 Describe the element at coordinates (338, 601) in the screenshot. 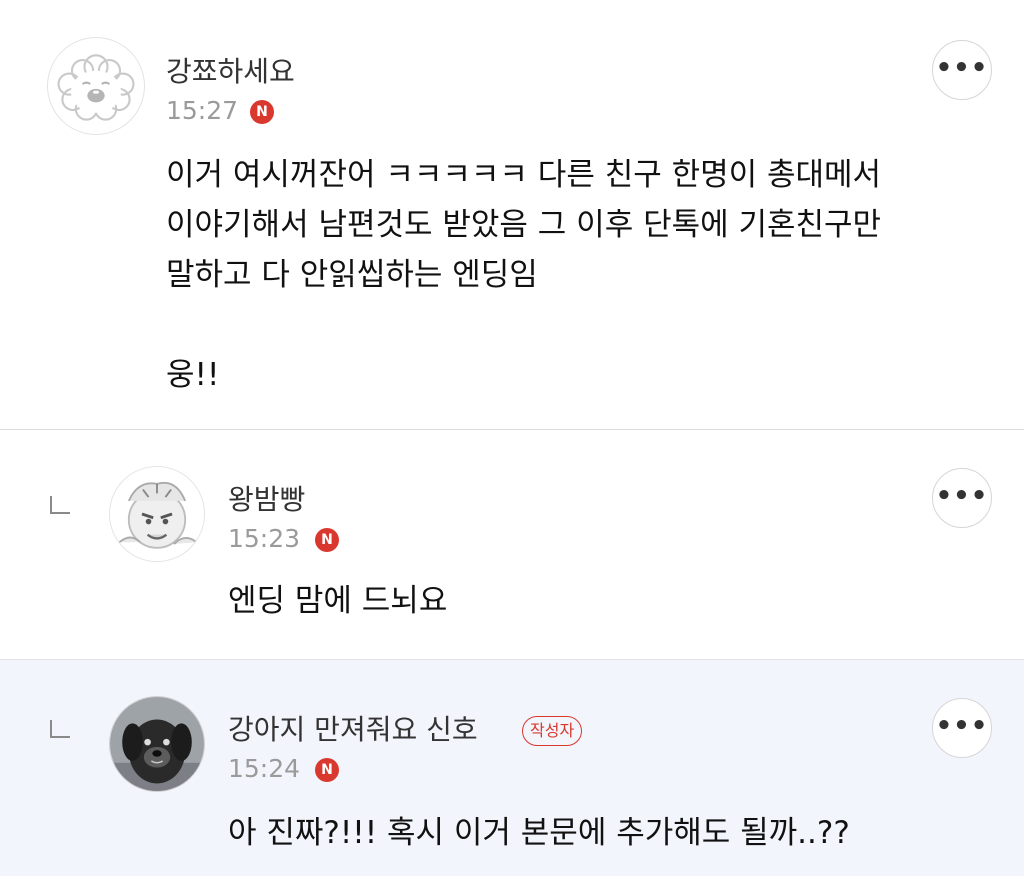

I see `comment-body: 엔딩 맘에 드뇌요` at that location.